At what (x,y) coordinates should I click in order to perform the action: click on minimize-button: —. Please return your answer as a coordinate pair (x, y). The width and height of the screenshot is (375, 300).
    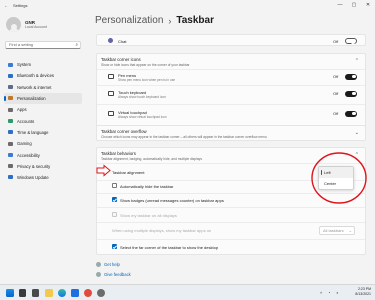
    Looking at the image, I should click on (340, 5).